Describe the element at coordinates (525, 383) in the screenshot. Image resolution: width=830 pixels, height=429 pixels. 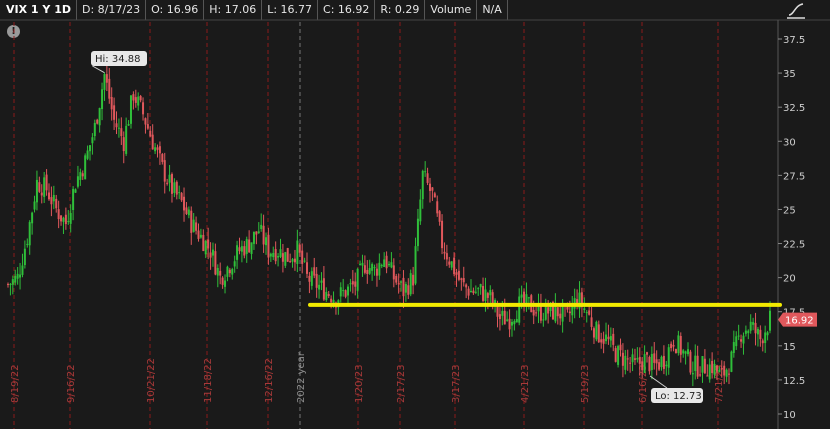
I see `x-tick-label: 4/21/23` at that location.